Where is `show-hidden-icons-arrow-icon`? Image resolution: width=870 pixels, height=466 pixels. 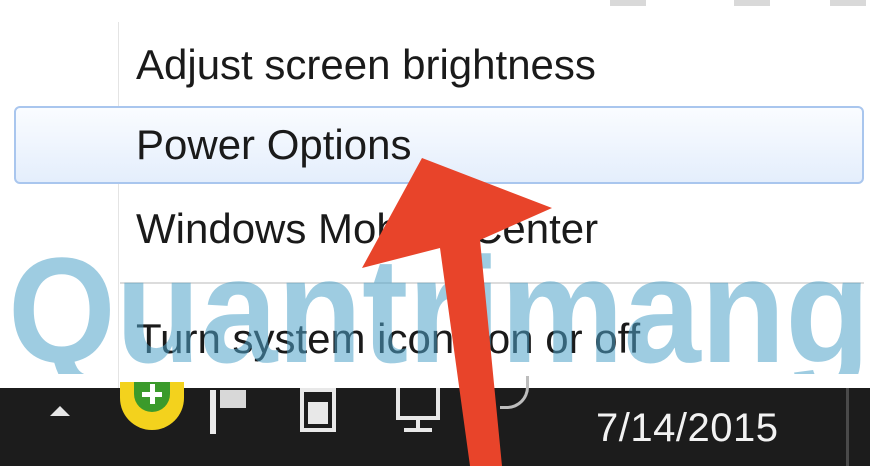 show-hidden-icons-arrow-icon is located at coordinates (60, 411).